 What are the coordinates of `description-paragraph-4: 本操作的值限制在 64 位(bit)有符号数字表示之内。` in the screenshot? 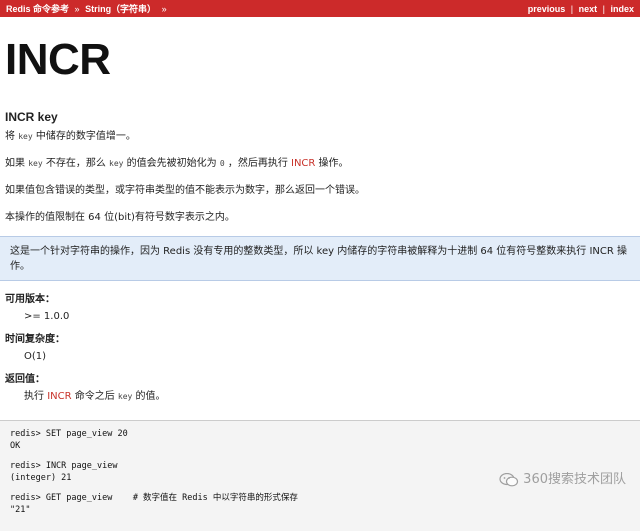 It's located at (120, 217).